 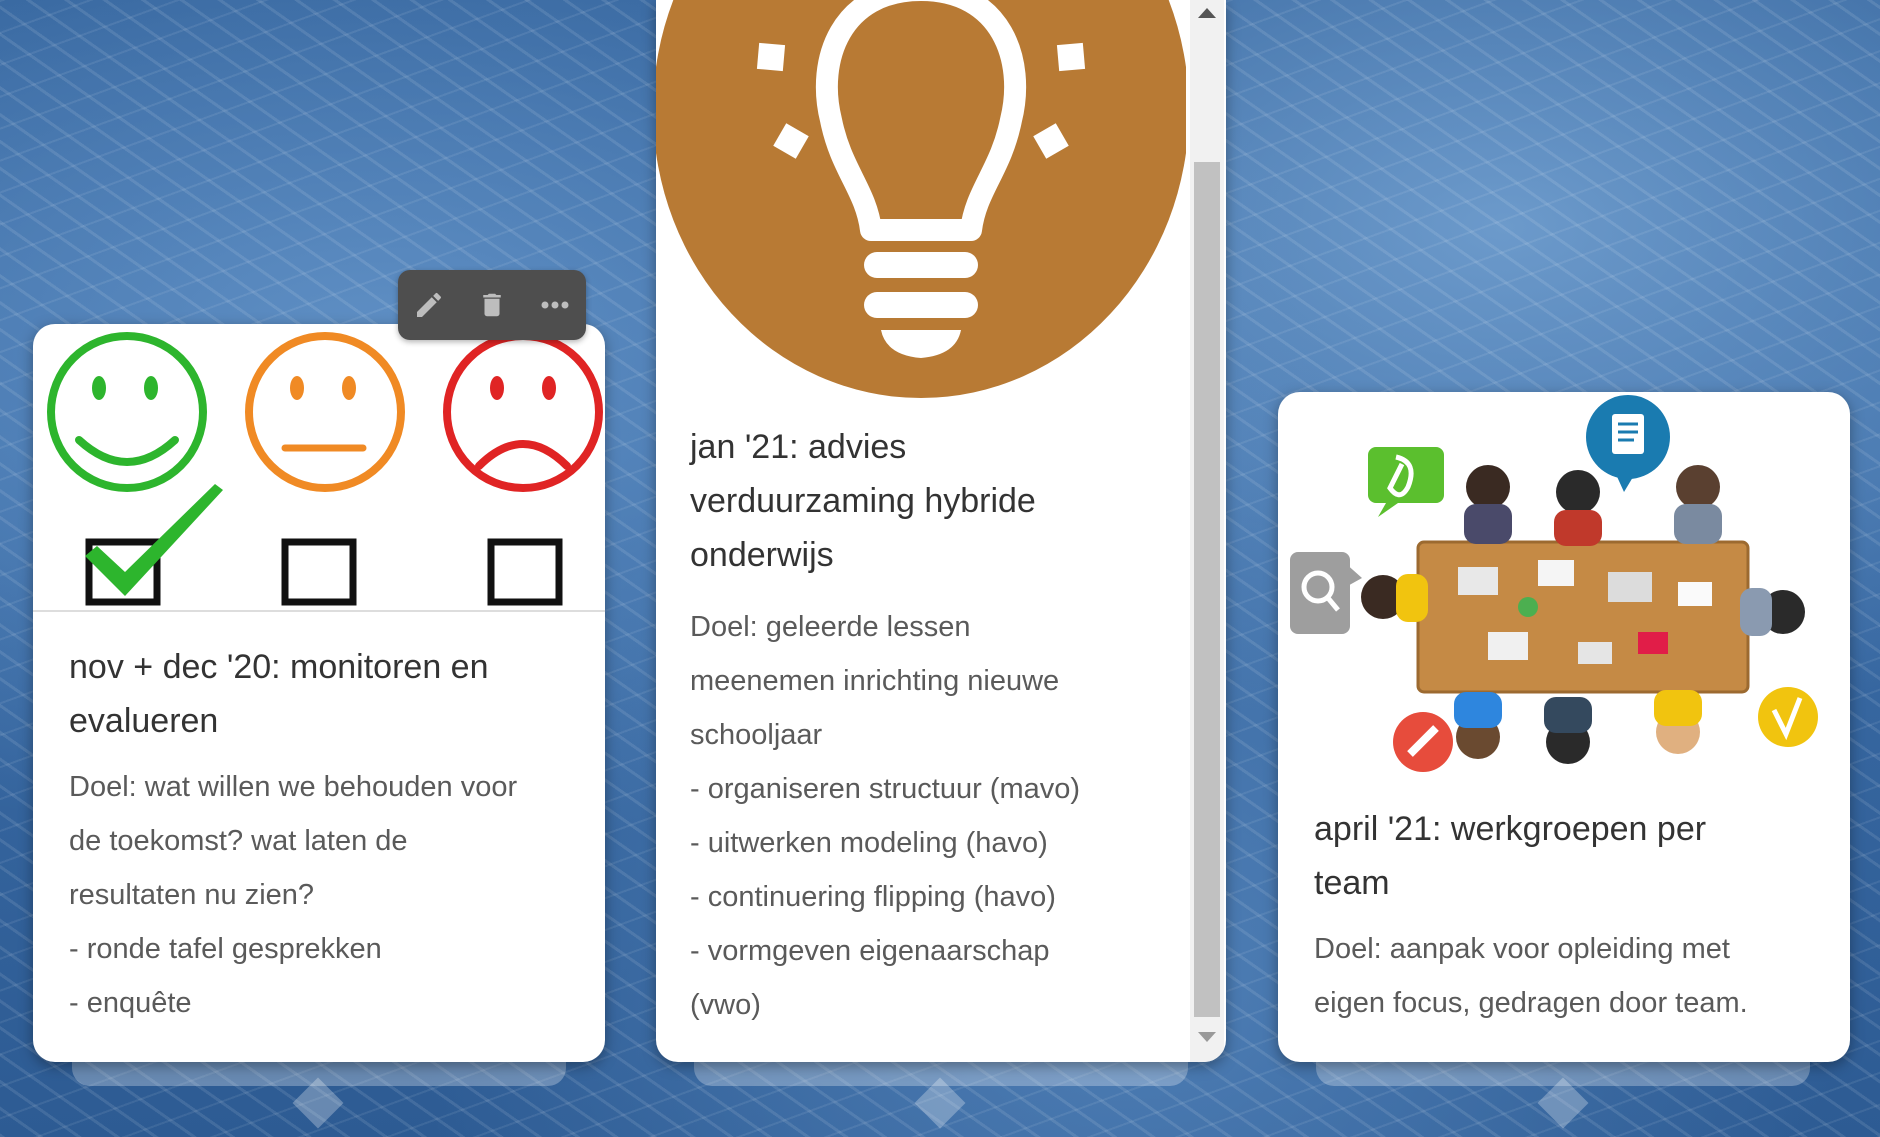 I want to click on more-horizontal-icon, so click(x=555, y=305).